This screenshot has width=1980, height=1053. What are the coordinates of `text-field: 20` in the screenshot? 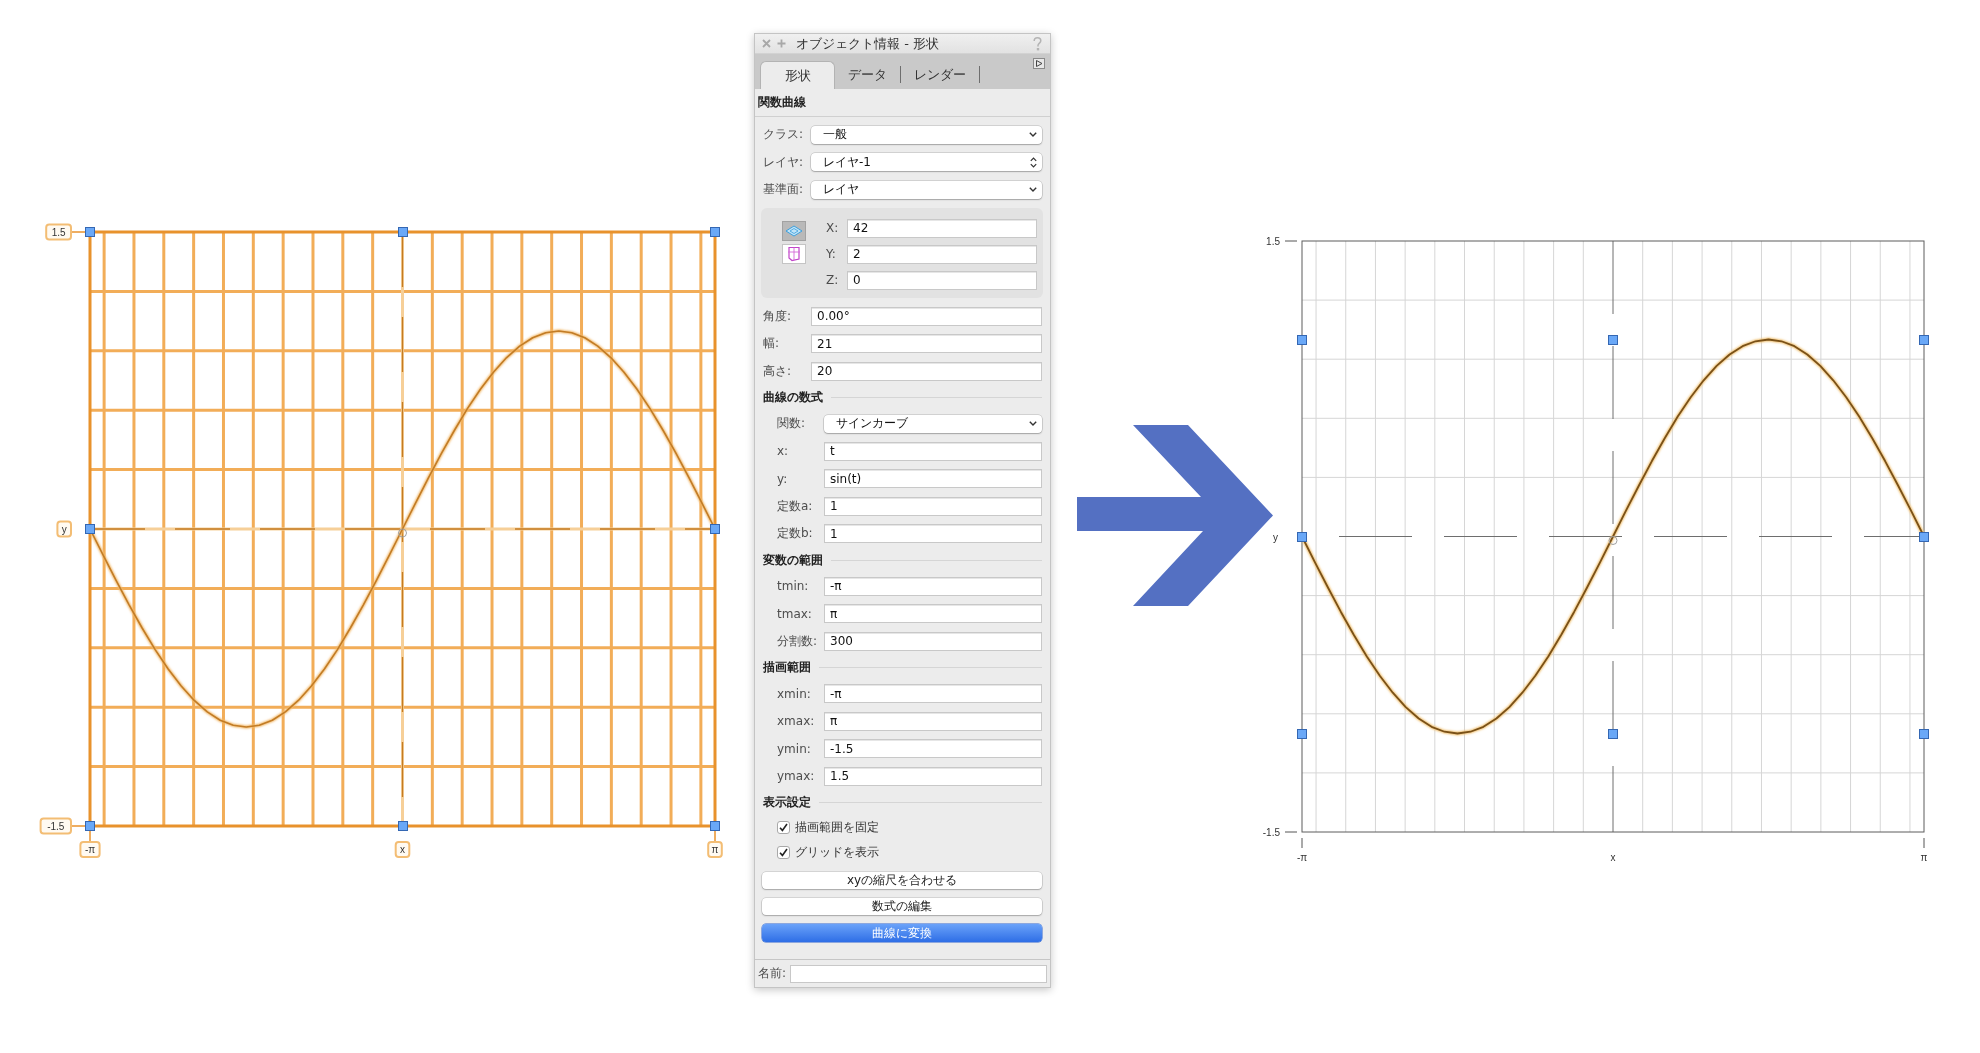 It's located at (926, 371).